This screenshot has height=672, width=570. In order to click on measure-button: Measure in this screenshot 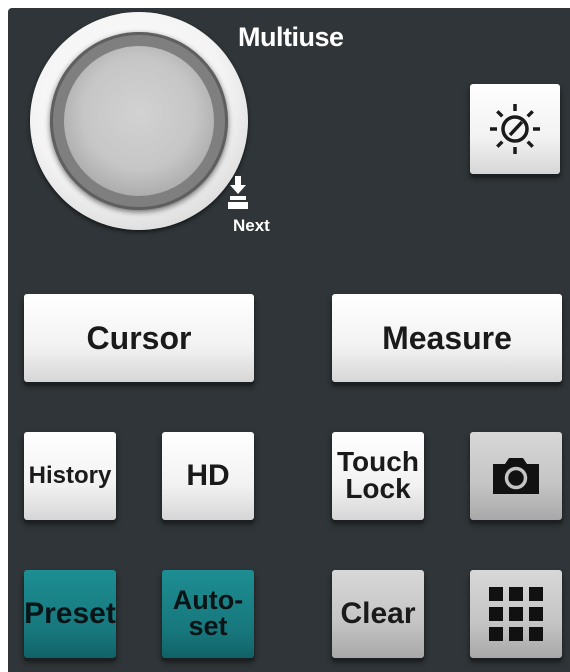, I will do `click(447, 338)`.